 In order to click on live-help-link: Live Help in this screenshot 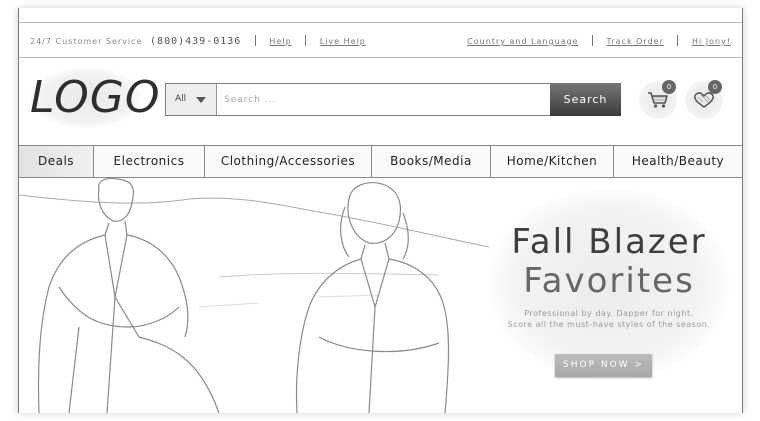, I will do `click(343, 41)`.